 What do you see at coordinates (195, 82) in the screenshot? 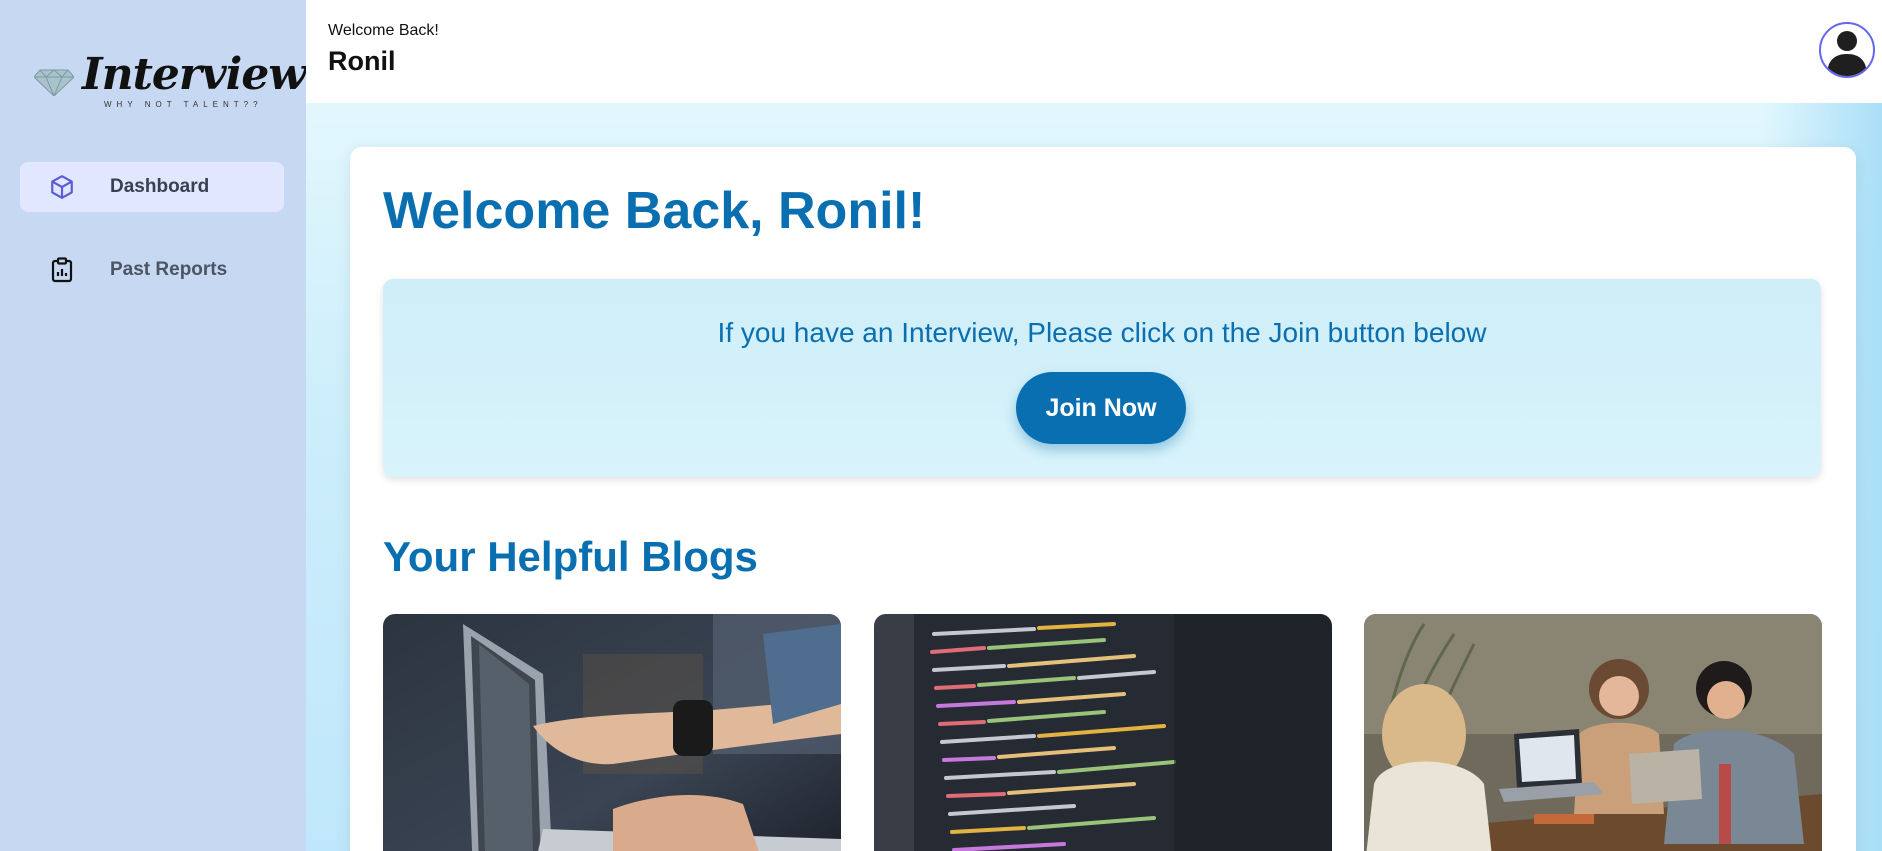
I see `brand-logo: Interview Ji WHY NOT TALENT??` at bounding box center [195, 82].